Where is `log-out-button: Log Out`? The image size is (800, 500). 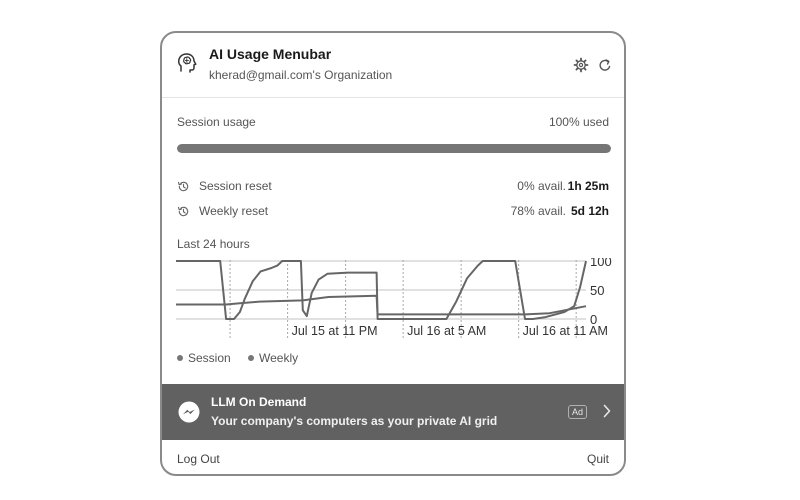 log-out-button: Log Out is located at coordinates (198, 459).